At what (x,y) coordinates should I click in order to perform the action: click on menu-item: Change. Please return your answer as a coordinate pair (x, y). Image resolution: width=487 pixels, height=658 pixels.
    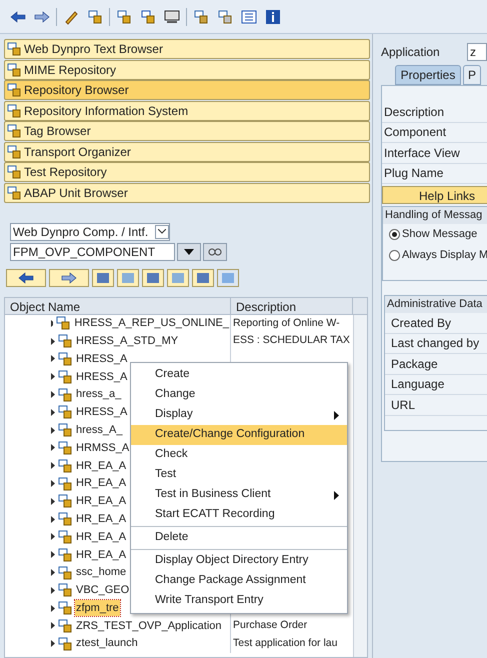
    Looking at the image, I should click on (239, 395).